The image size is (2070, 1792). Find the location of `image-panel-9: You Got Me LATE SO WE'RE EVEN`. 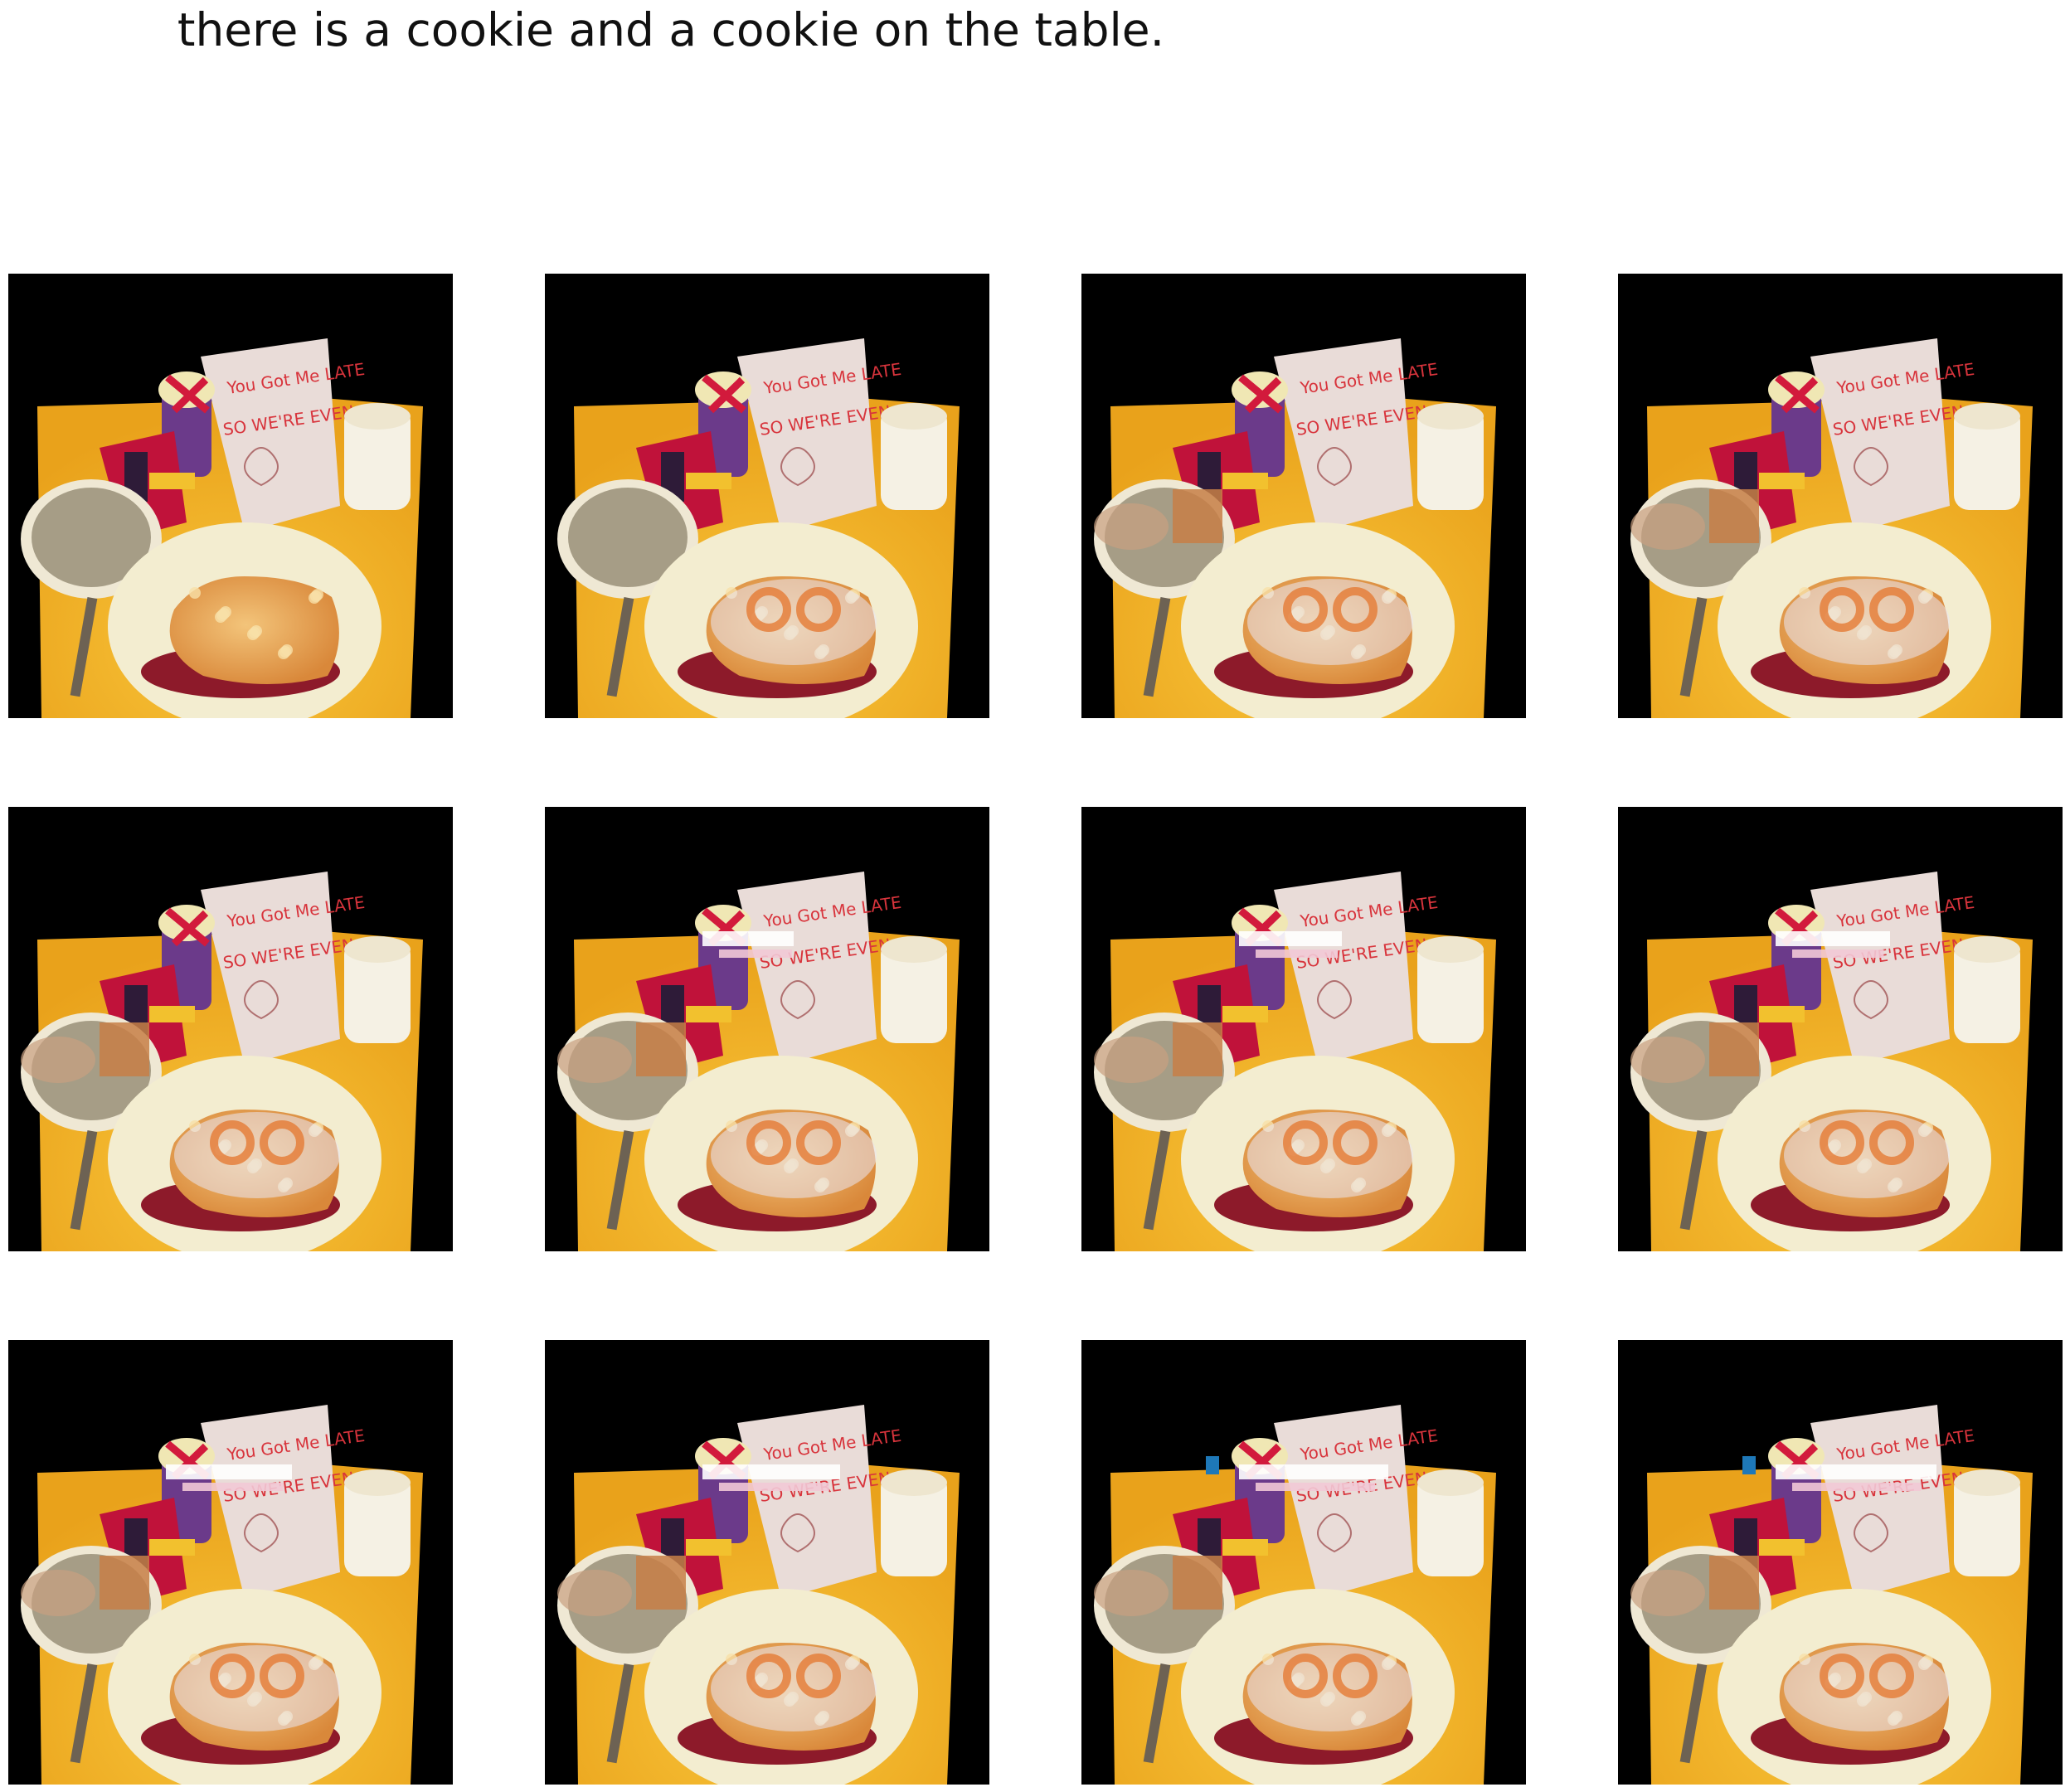

image-panel-9: You Got Me LATE SO WE'RE EVEN is located at coordinates (231, 1562).